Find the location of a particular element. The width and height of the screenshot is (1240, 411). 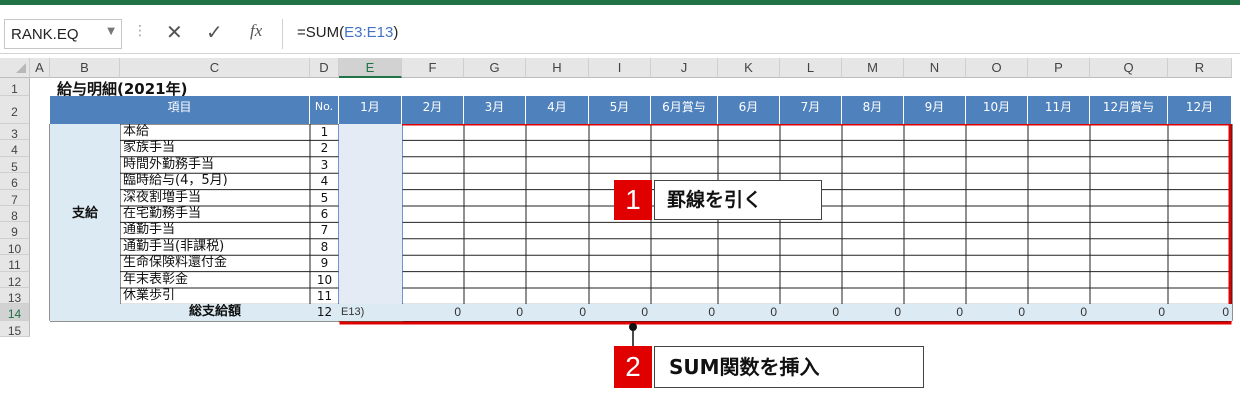

item-label: 生命保険料還付金 is located at coordinates (215, 263).